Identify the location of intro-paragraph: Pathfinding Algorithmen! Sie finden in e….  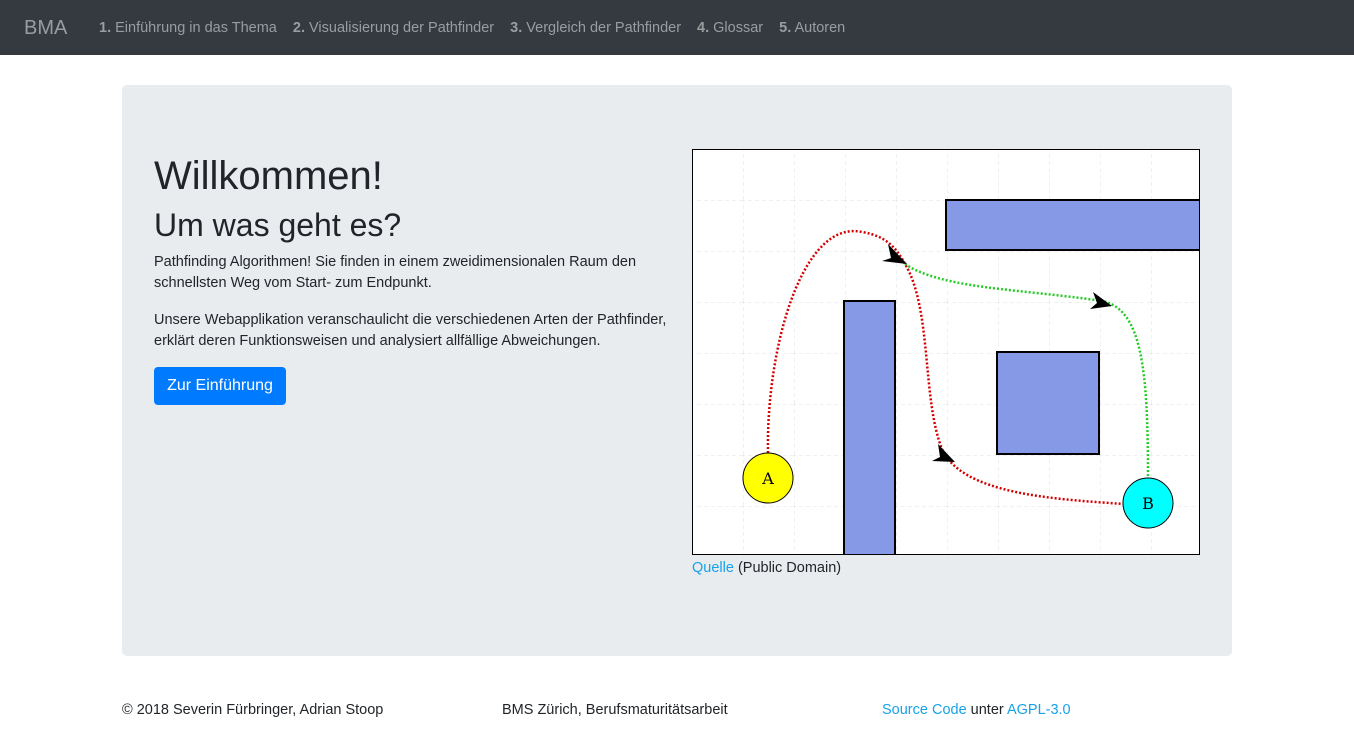
(395, 272).